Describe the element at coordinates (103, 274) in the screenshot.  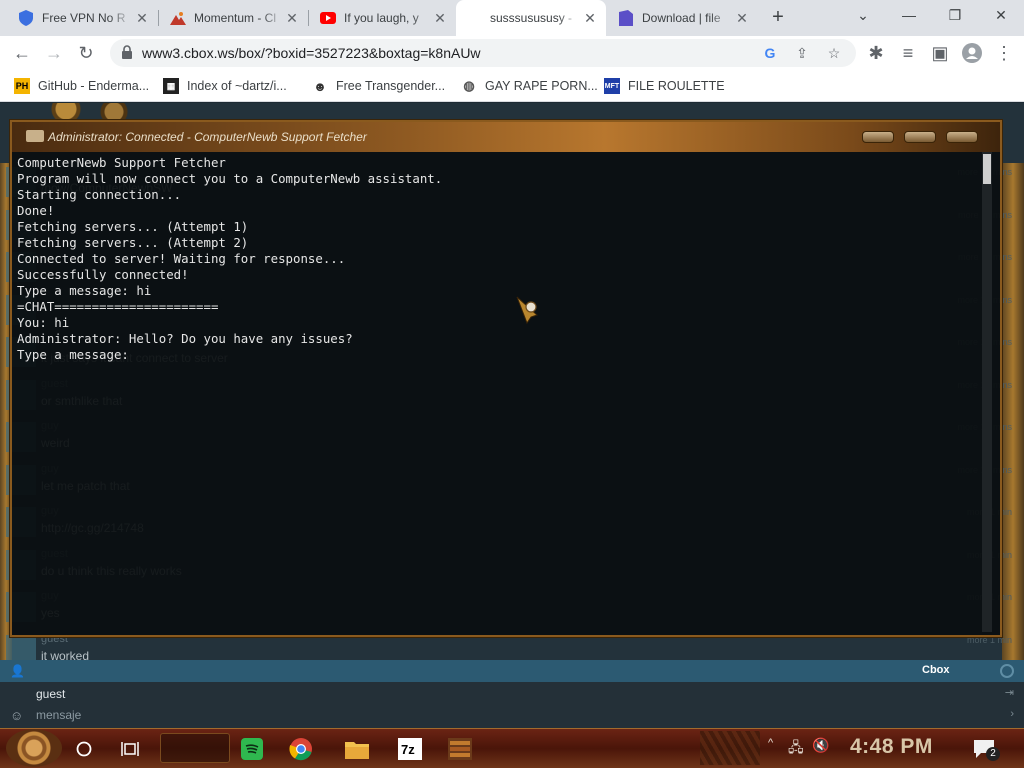
I see `console-line: Successfully connected!` at that location.